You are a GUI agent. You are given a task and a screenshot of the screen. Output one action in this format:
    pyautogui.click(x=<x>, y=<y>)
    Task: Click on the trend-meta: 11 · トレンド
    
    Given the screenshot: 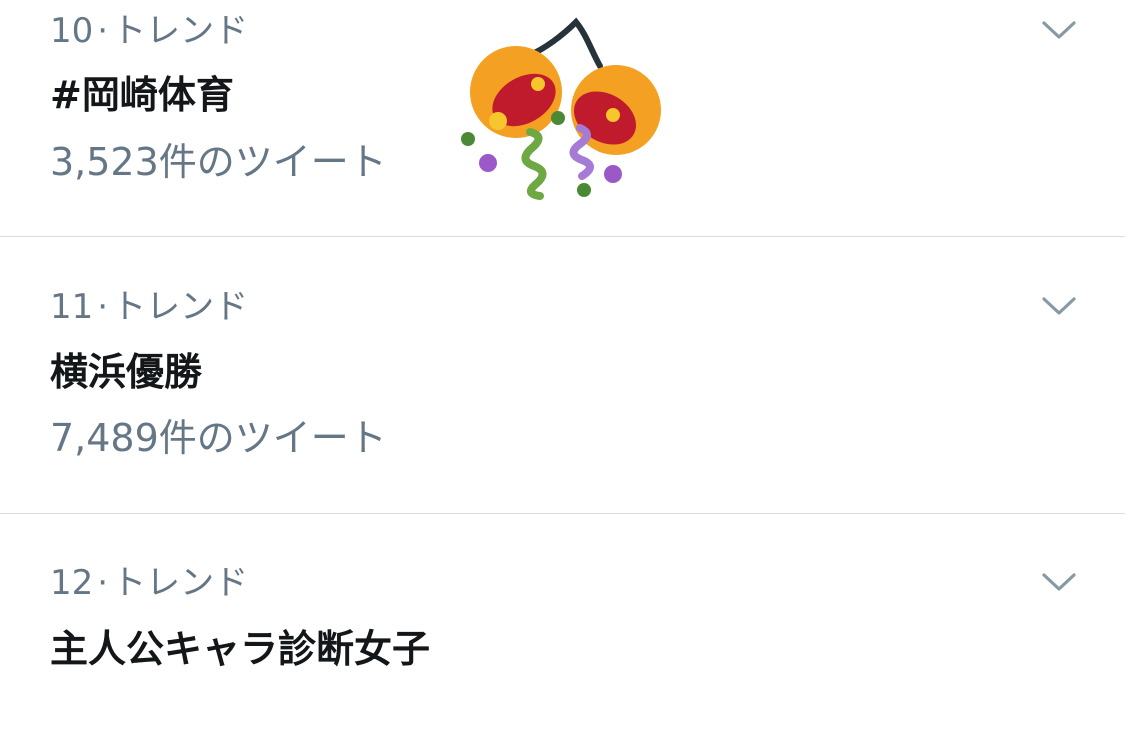 What is the action you would take?
    pyautogui.click(x=149, y=307)
    